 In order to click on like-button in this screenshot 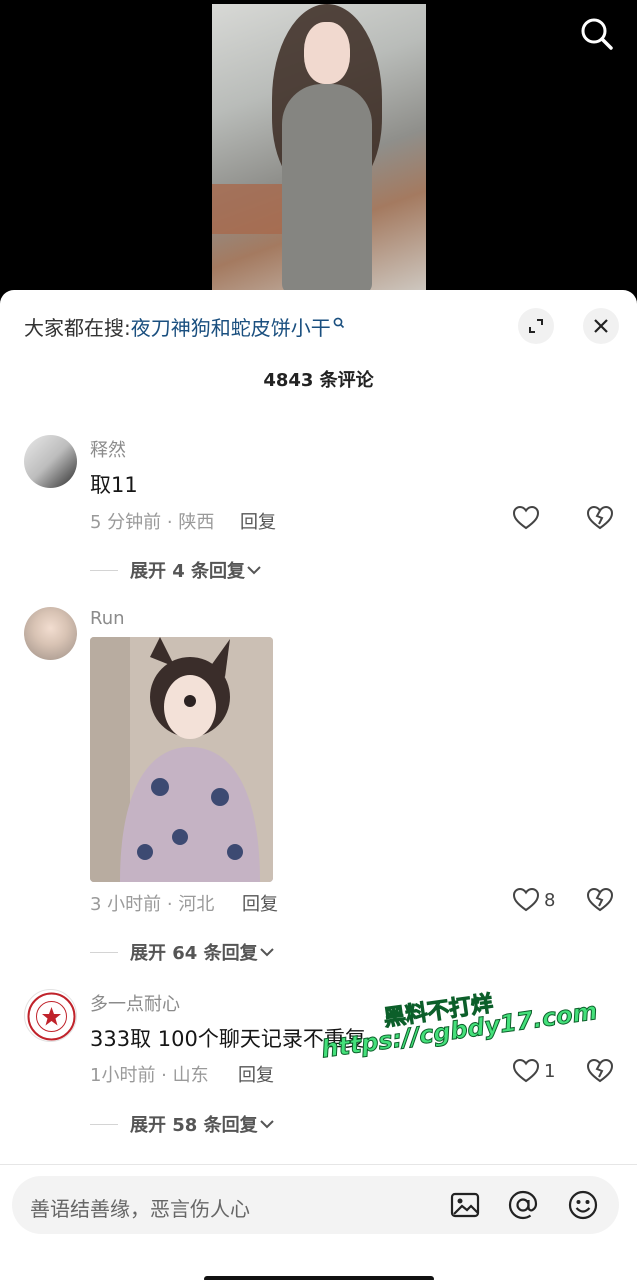, I will do `click(528, 518)`.